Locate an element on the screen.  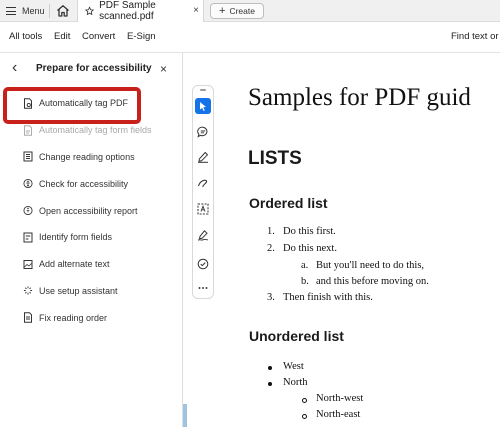
document-title: Samples for PDF guid is located at coordinates (359, 97).